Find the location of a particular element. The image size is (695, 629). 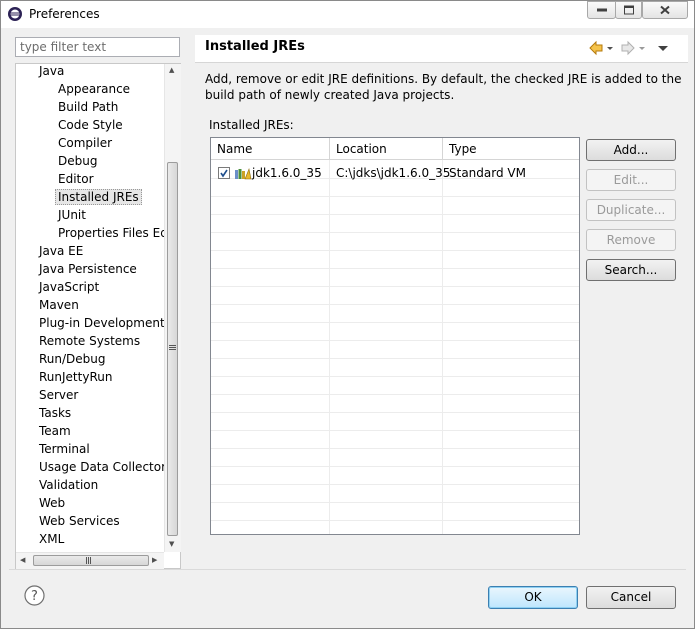

tree-item: Run/Debug is located at coordinates (72, 359).